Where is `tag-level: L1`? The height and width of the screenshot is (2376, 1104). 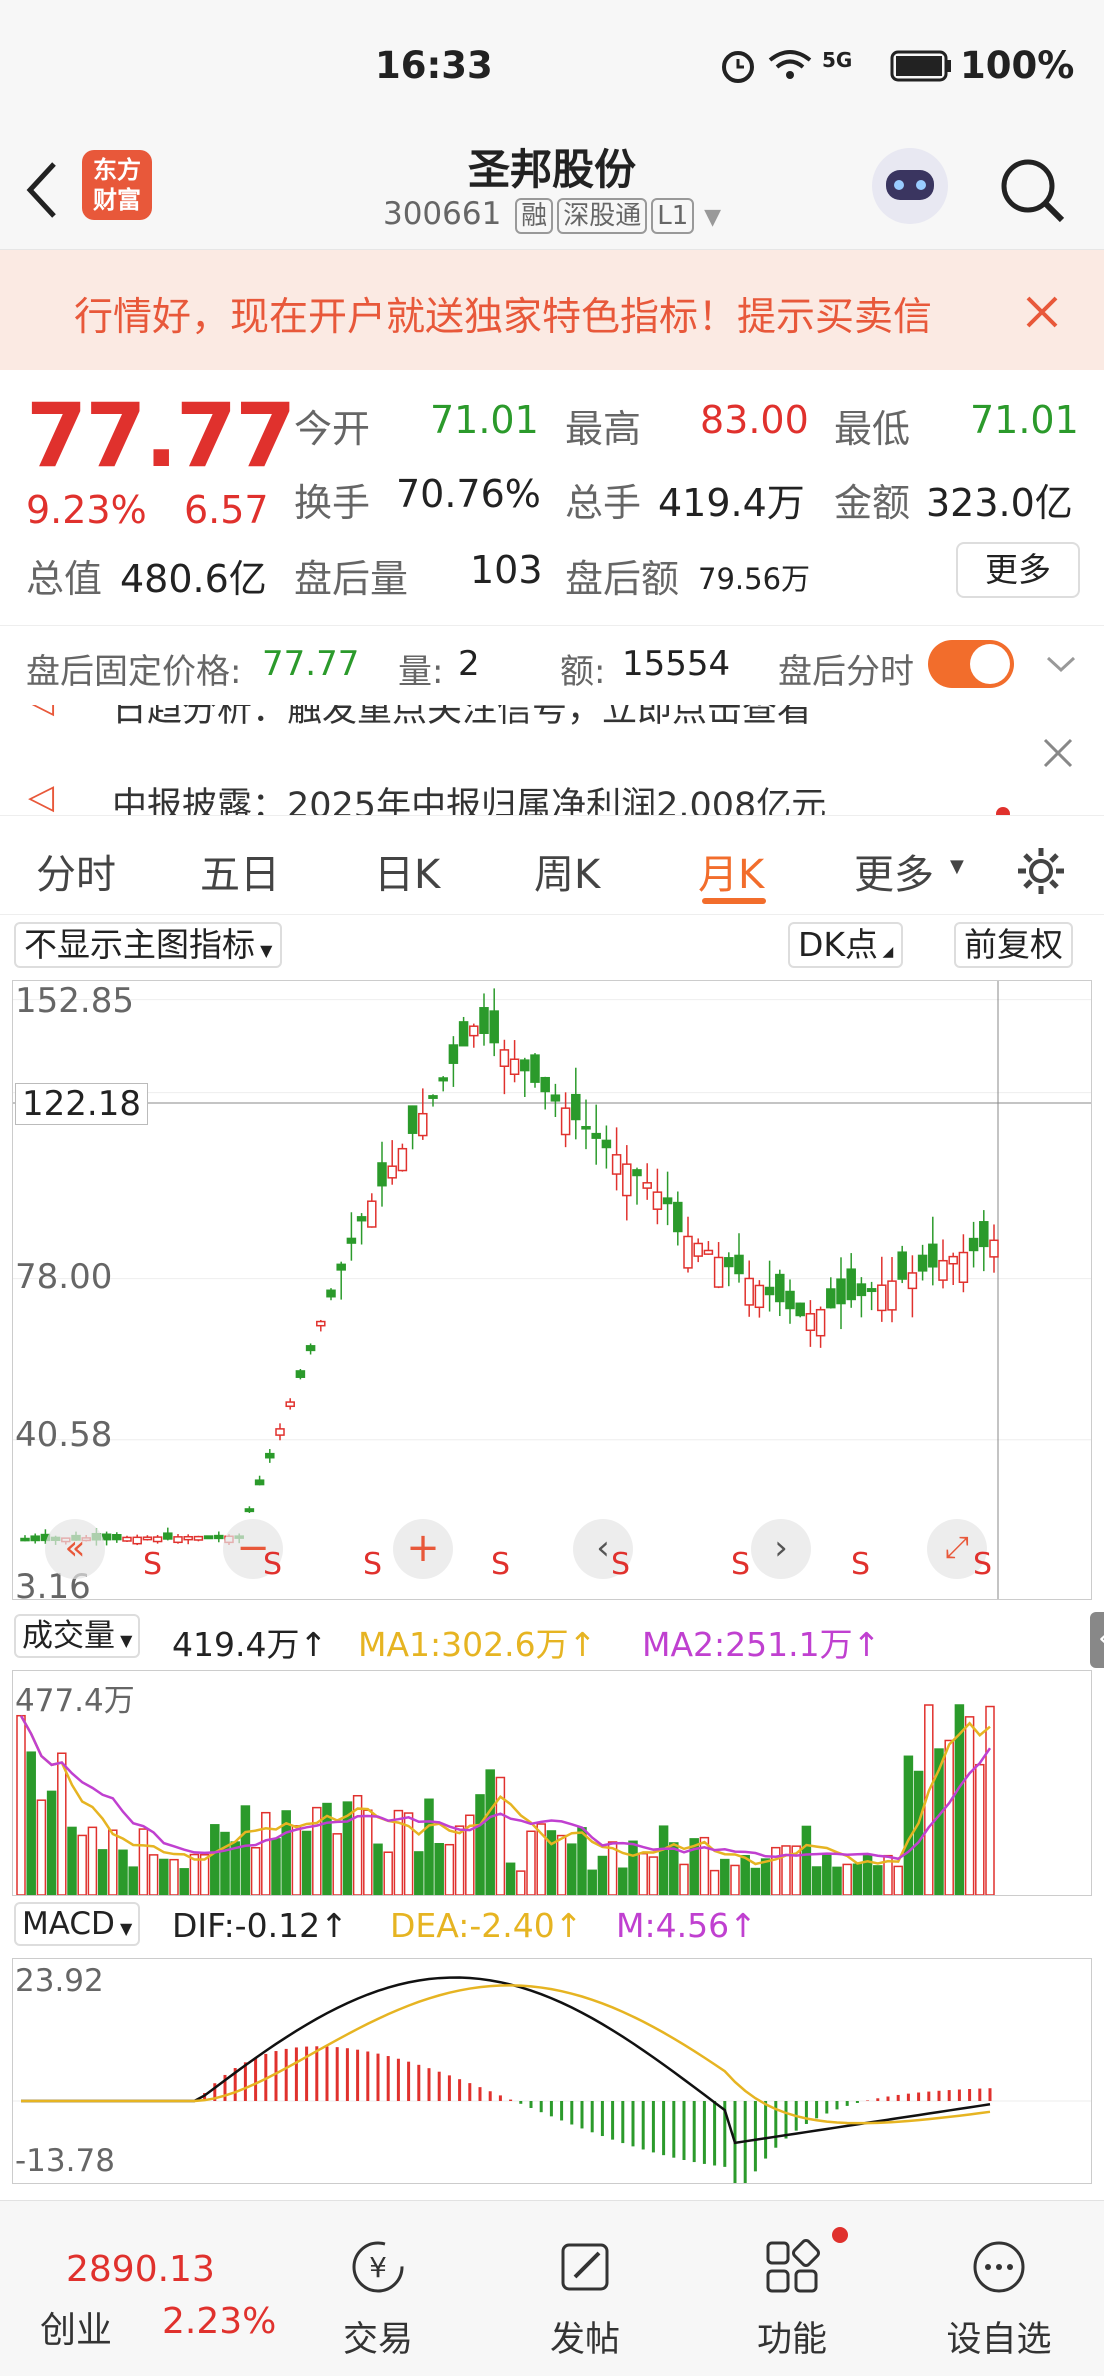 tag-level: L1 is located at coordinates (673, 216).